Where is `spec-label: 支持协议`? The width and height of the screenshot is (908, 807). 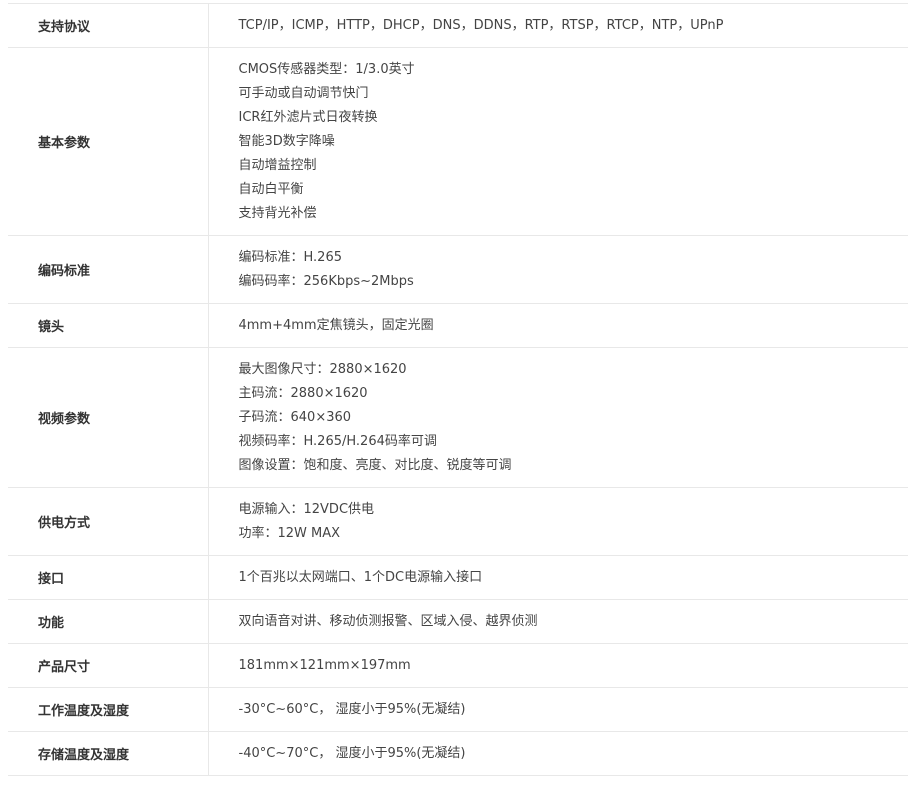 spec-label: 支持协议 is located at coordinates (108, 25).